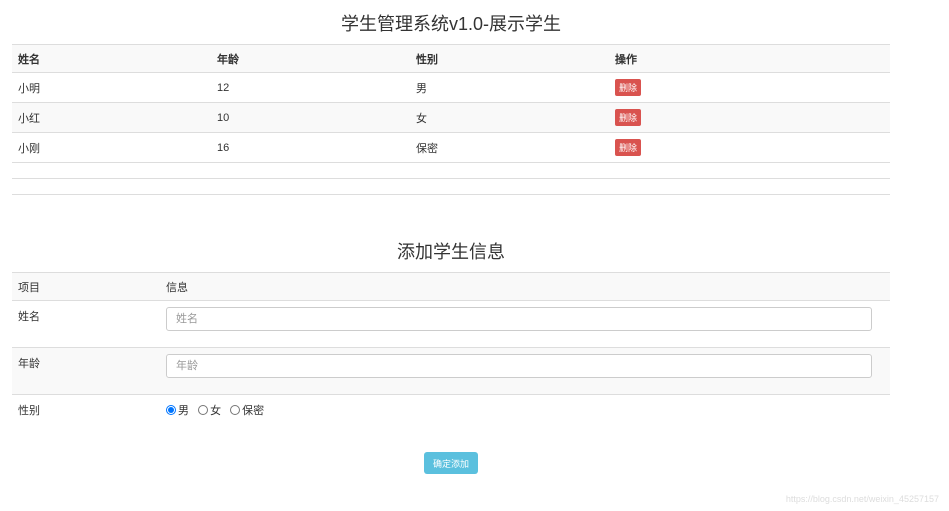 This screenshot has width=949, height=511. Describe the element at coordinates (519, 366) in the screenshot. I see `age-input` at that location.